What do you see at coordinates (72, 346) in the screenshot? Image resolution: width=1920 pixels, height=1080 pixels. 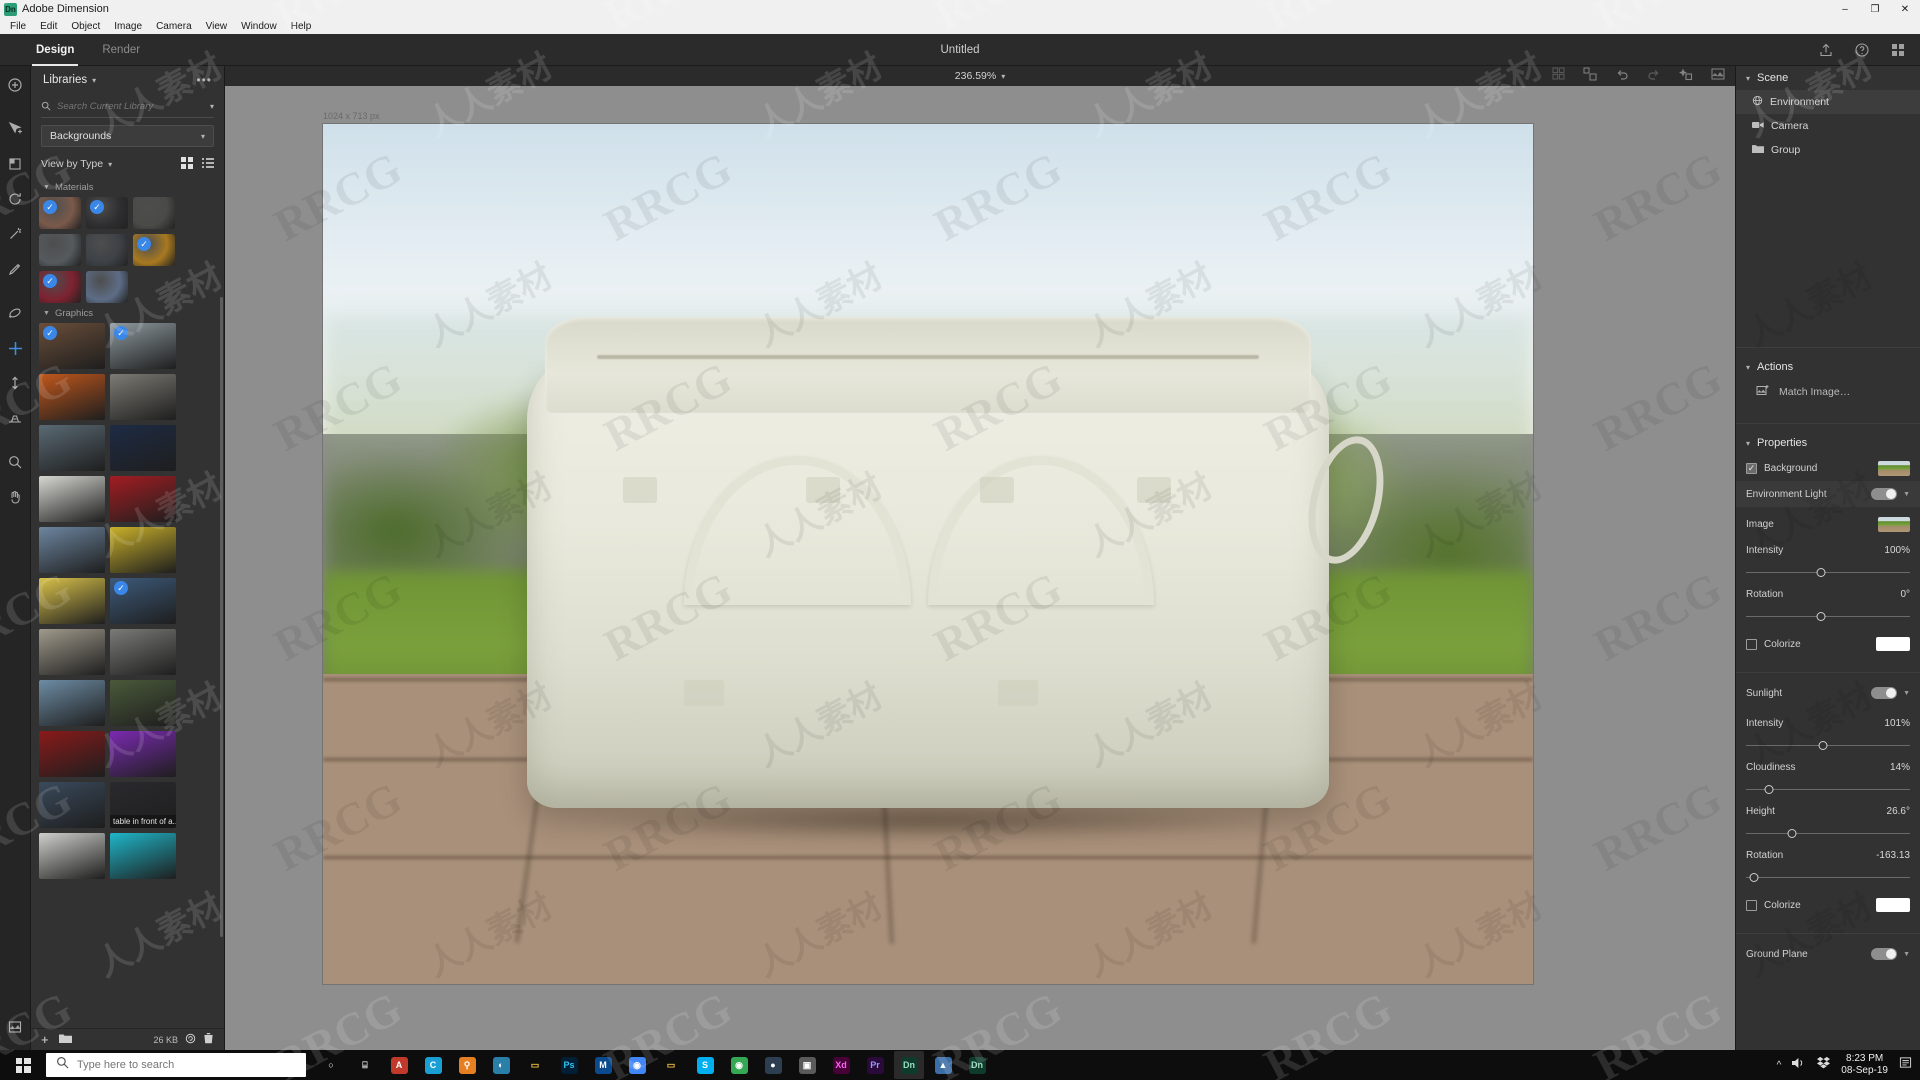 I see `graphic-road-sunset: ✓` at bounding box center [72, 346].